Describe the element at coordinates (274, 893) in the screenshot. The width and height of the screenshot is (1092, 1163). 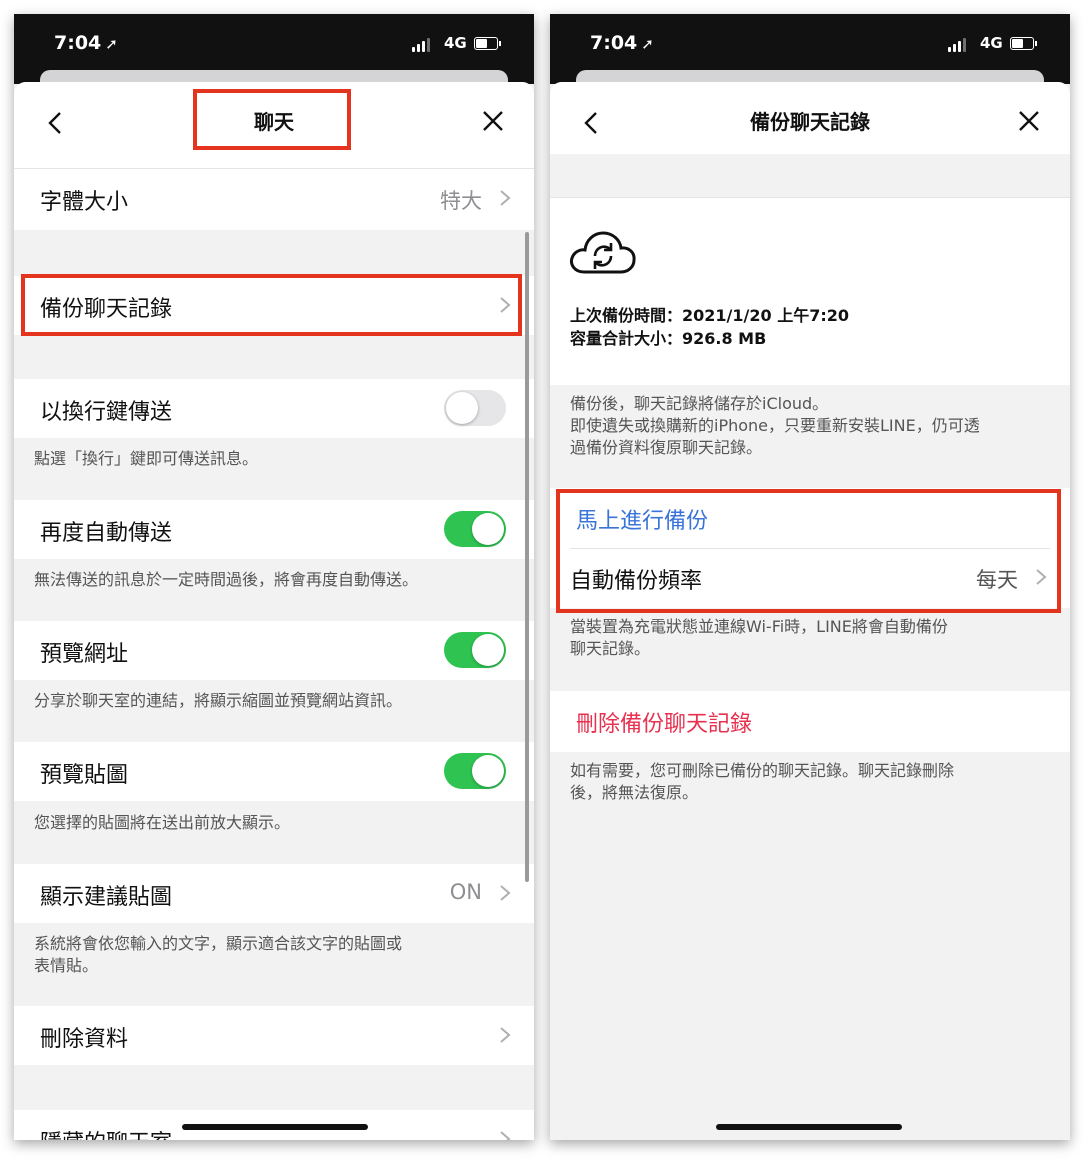
I see `row-suggest-stickers: 顯示建議貼圖 ON` at that location.